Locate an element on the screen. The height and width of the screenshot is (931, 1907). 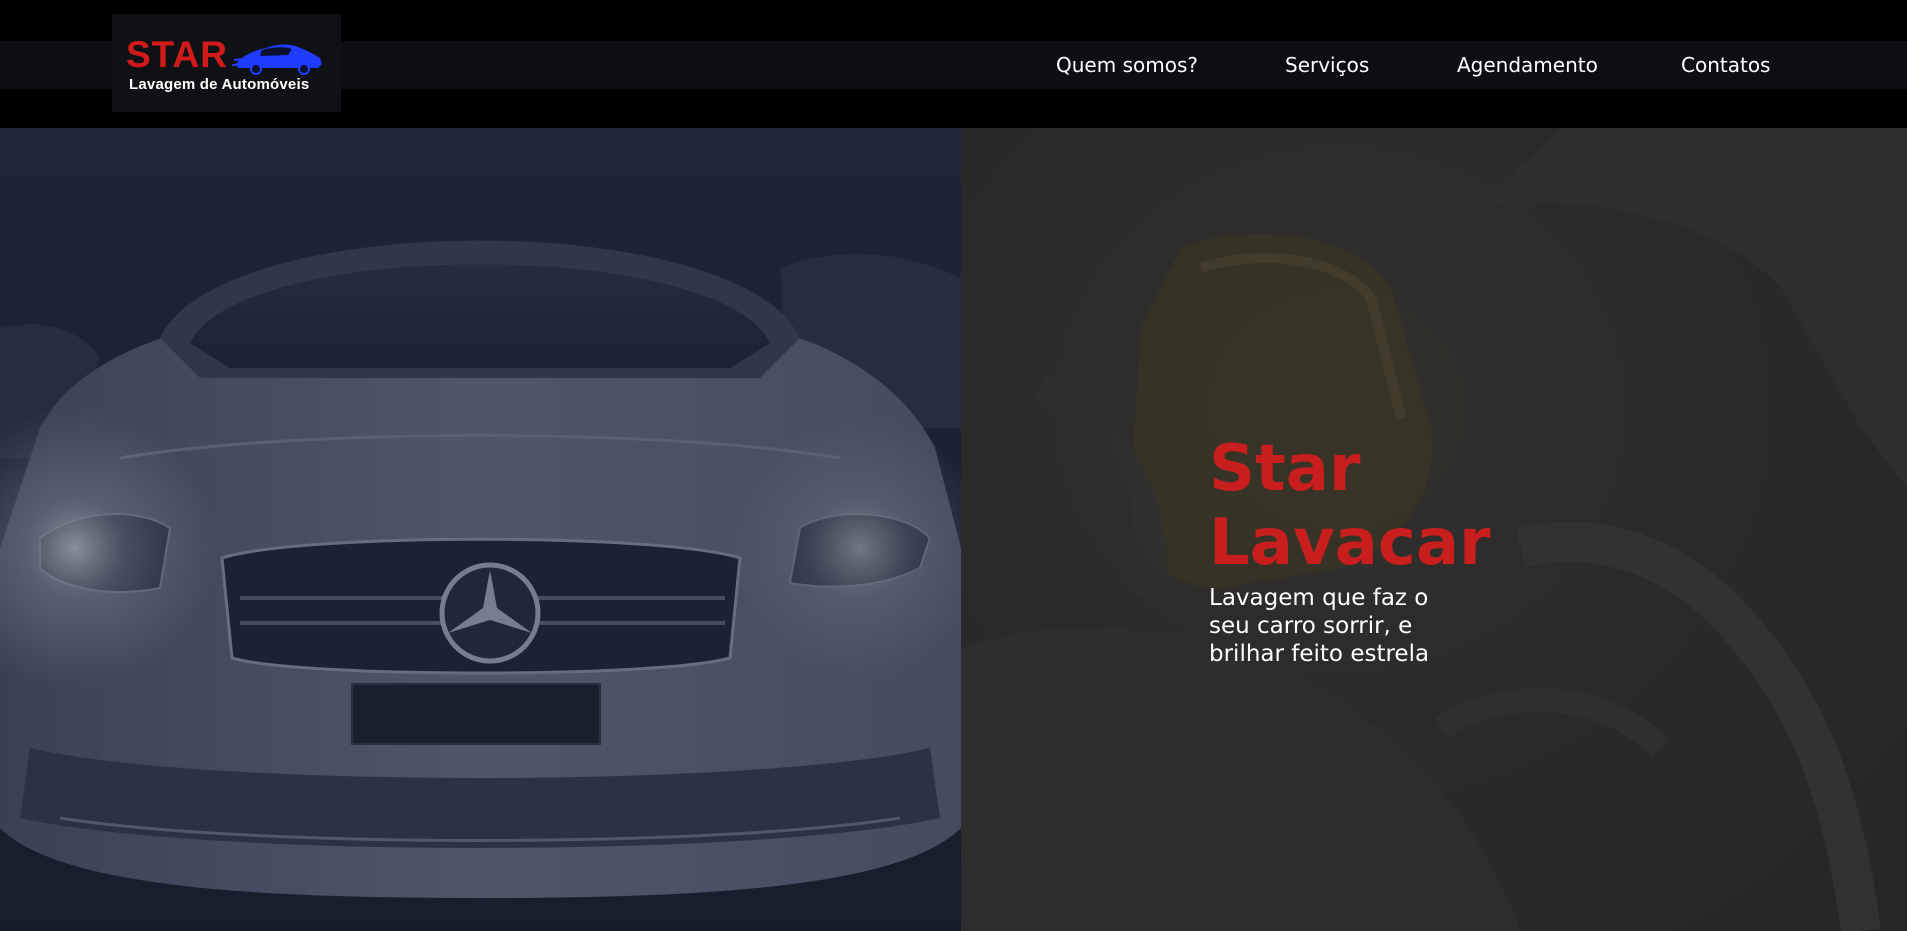
nav-item-agendamento: Agendamento is located at coordinates (1527, 65).